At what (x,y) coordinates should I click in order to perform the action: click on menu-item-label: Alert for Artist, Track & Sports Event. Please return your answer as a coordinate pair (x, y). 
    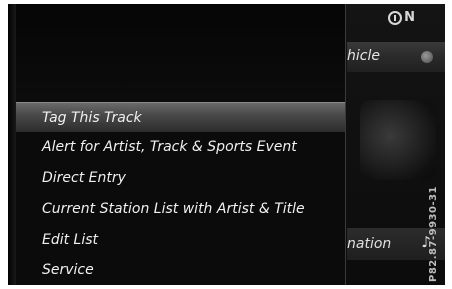
    Looking at the image, I should click on (169, 147).